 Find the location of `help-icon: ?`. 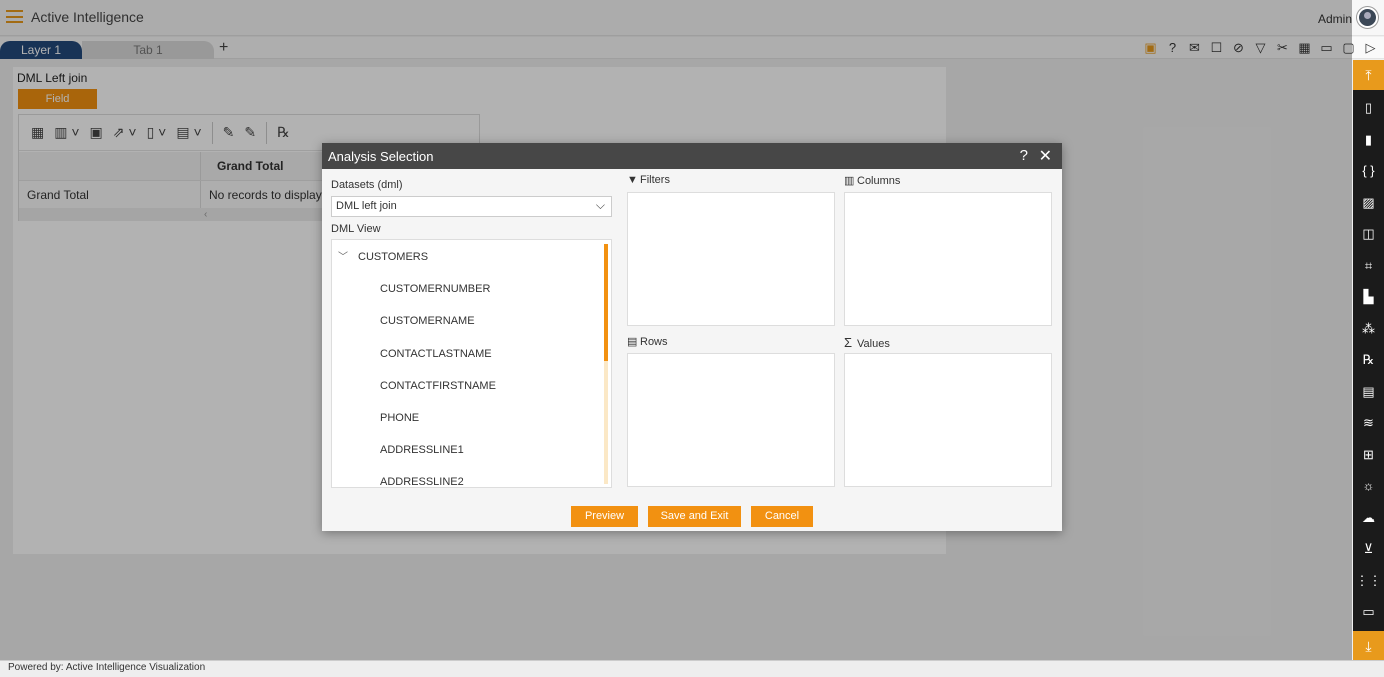

help-icon: ? is located at coordinates (1024, 155).